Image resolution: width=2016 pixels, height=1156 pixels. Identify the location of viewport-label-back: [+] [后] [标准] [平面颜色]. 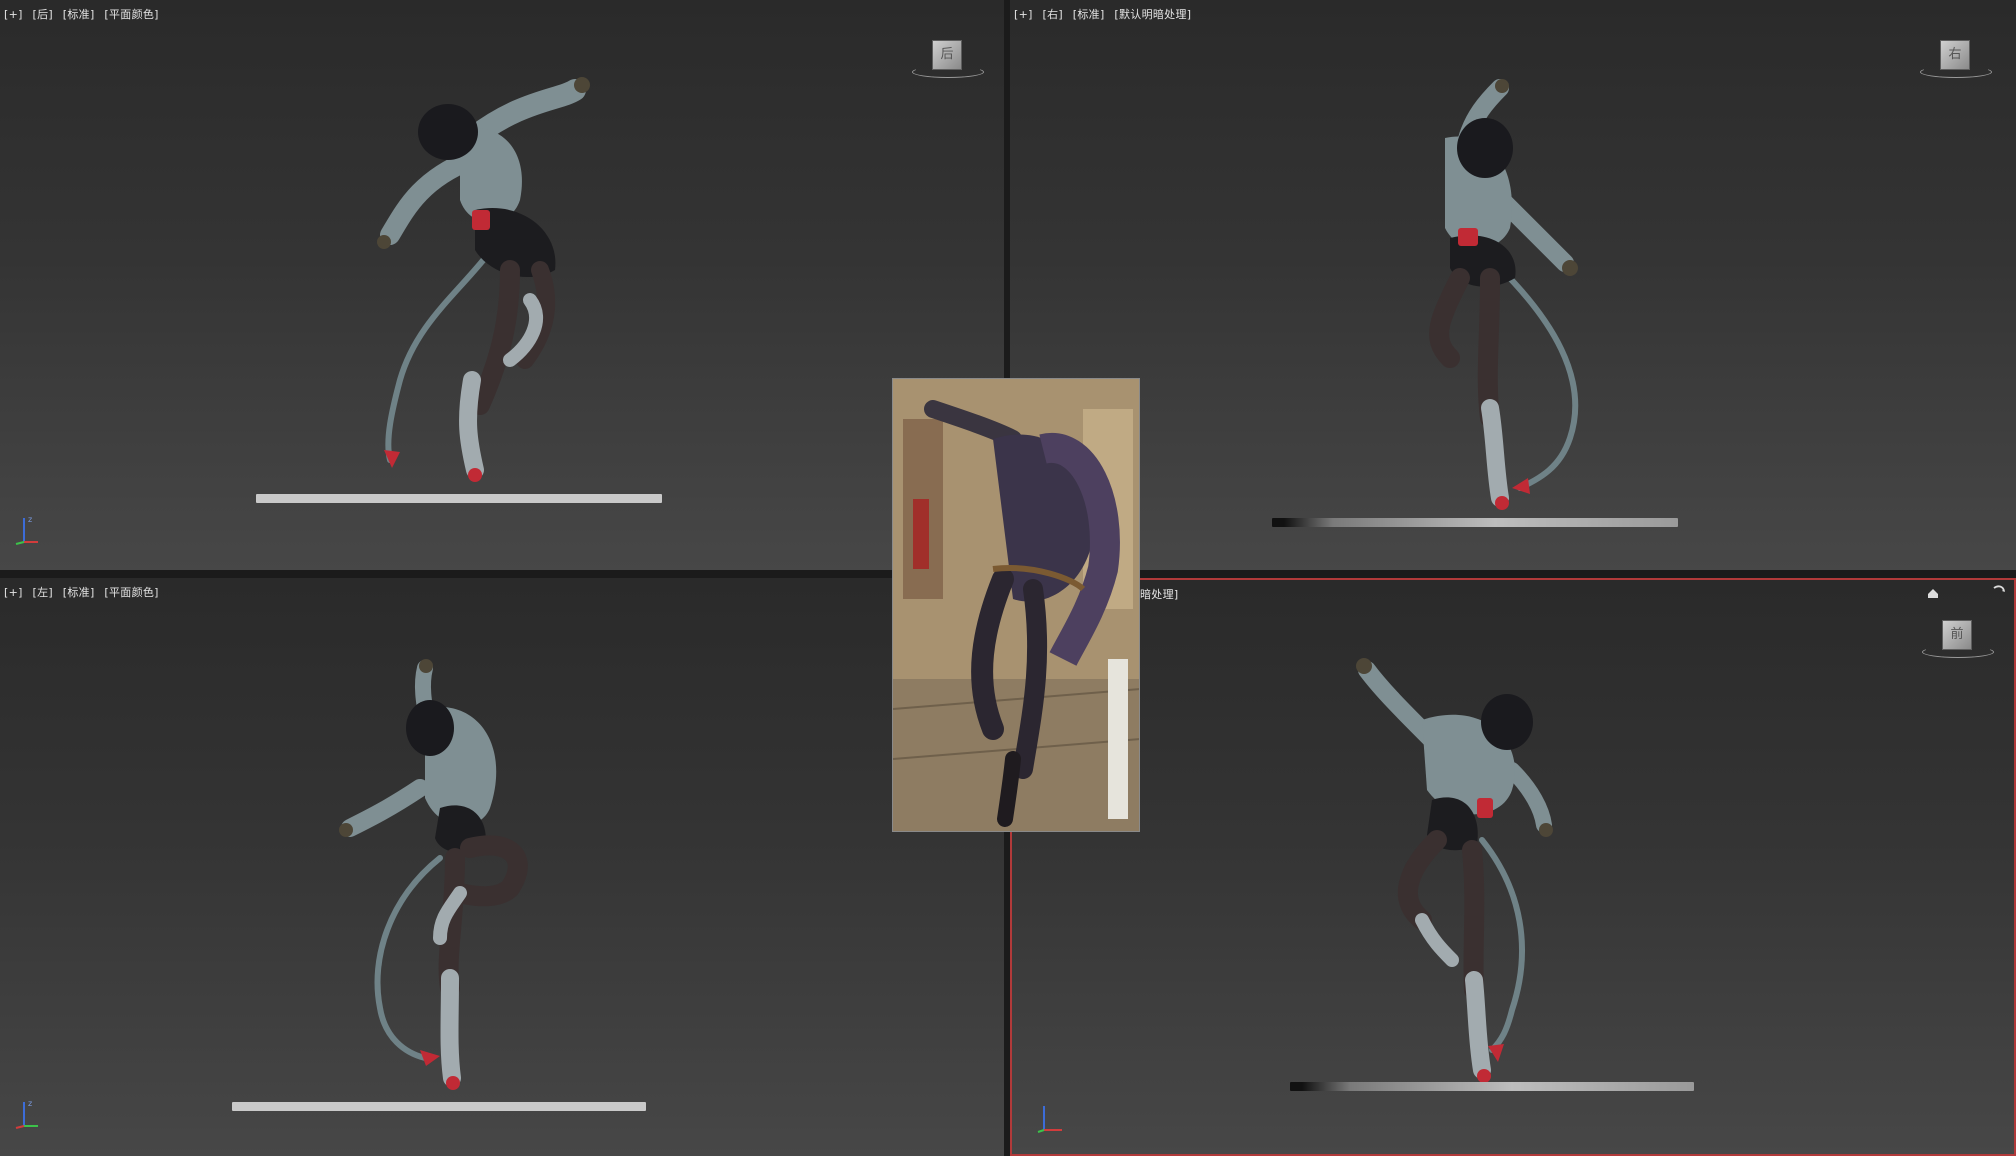
(84, 14).